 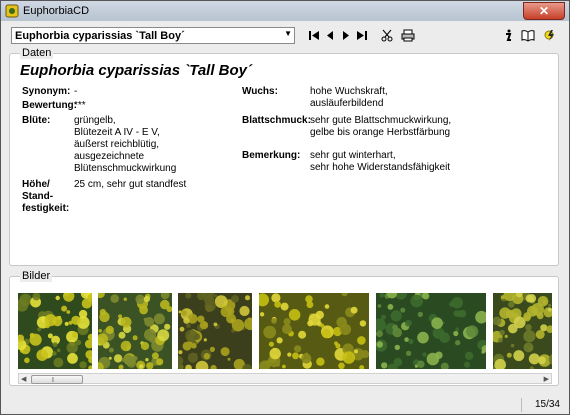 I want to click on sun-lightning-icon, so click(x=550, y=35).